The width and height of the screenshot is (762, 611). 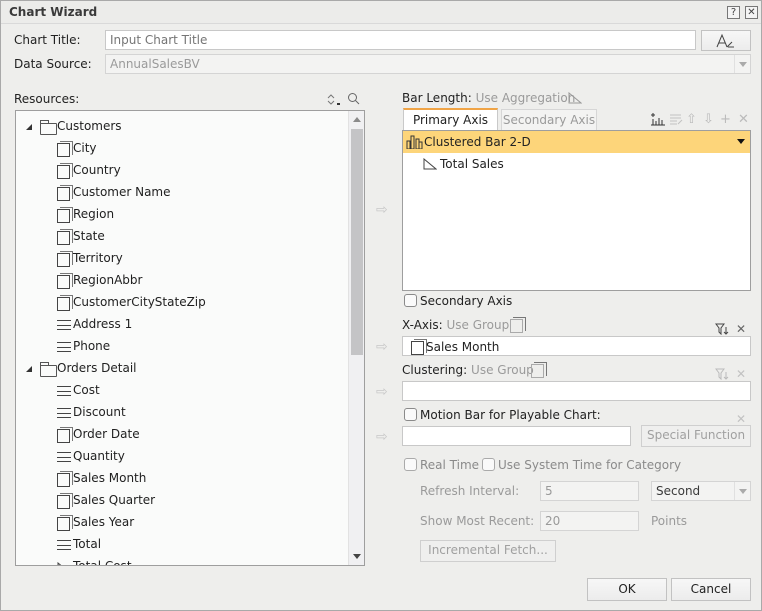 I want to click on motion-bar-field, so click(x=516, y=436).